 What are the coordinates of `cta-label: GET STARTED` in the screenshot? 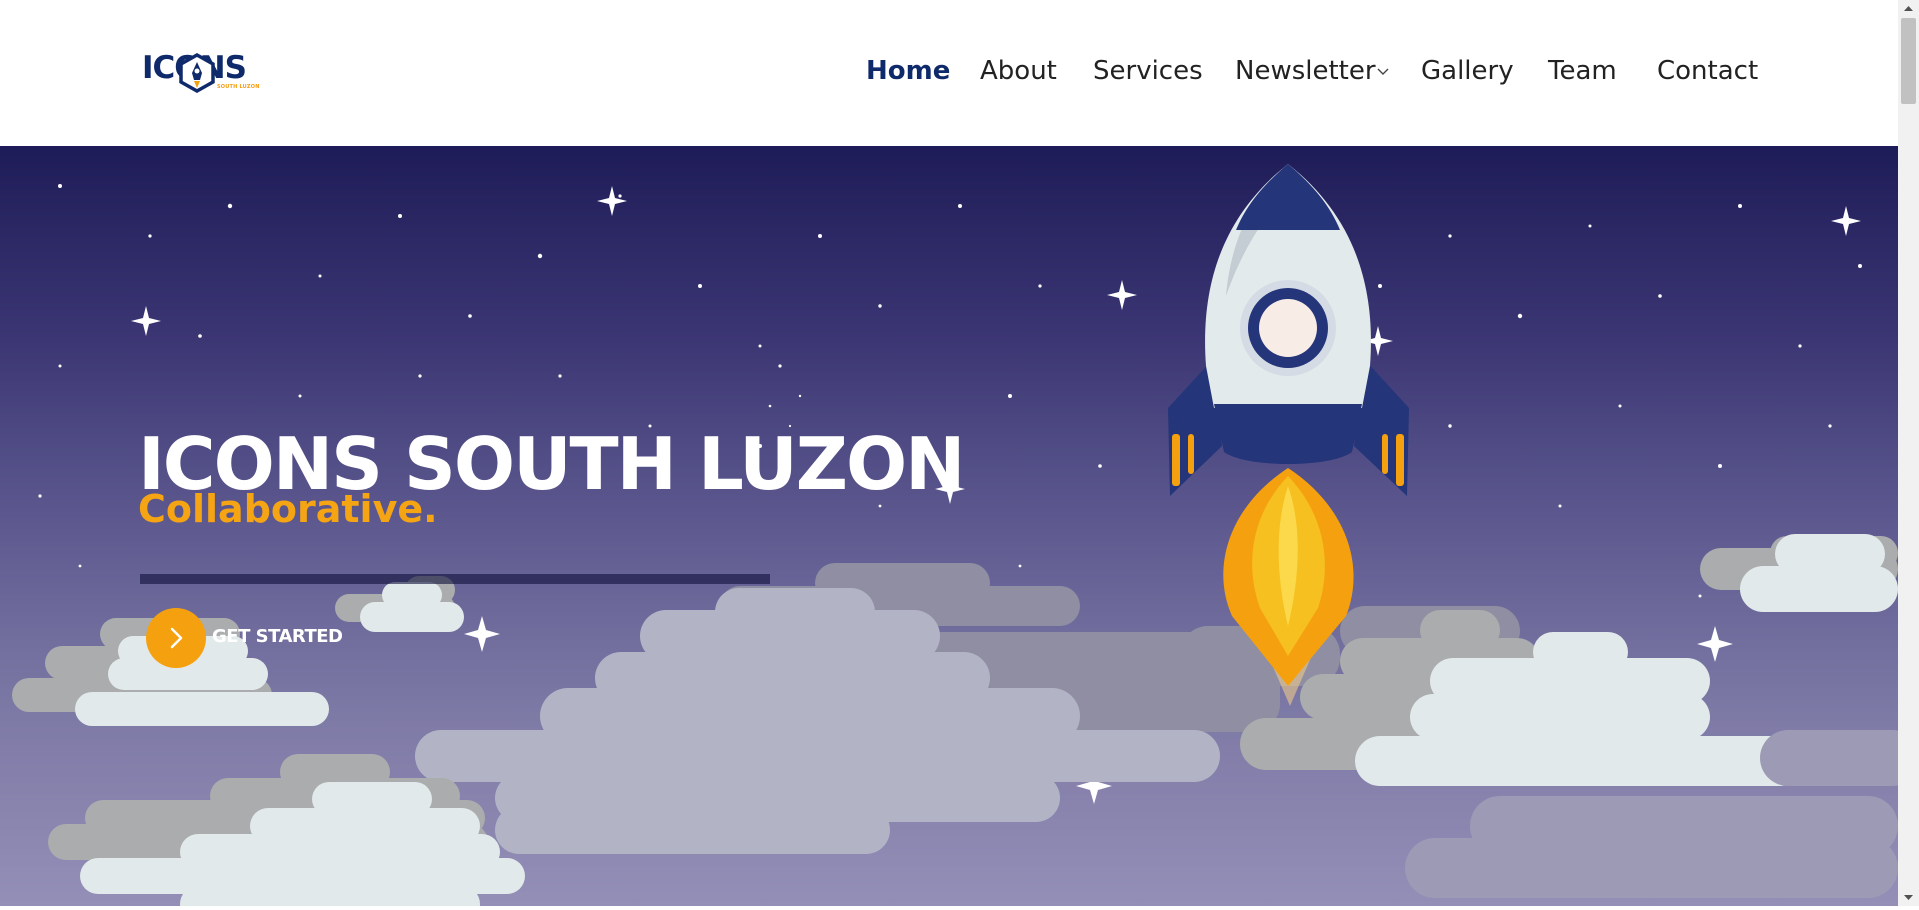 It's located at (277, 636).